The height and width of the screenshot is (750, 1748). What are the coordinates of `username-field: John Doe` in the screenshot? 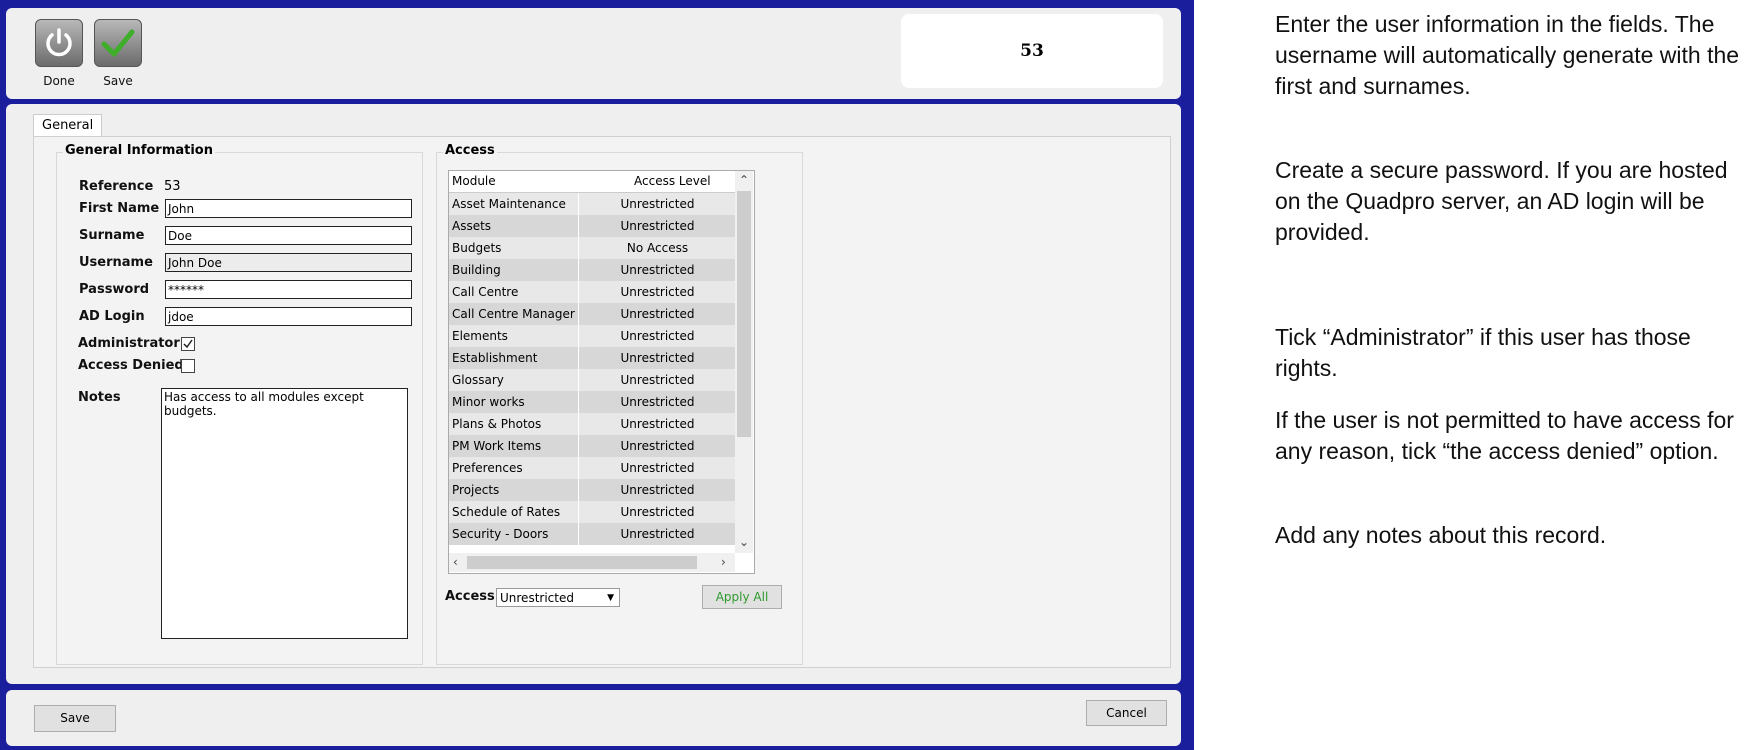 It's located at (288, 262).